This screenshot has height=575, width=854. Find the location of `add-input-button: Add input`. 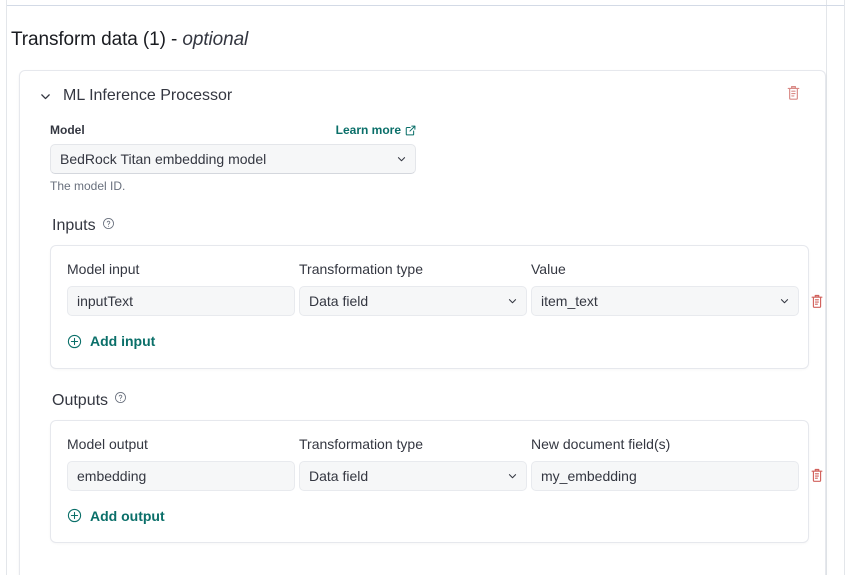

add-input-button: Add input is located at coordinates (111, 341).